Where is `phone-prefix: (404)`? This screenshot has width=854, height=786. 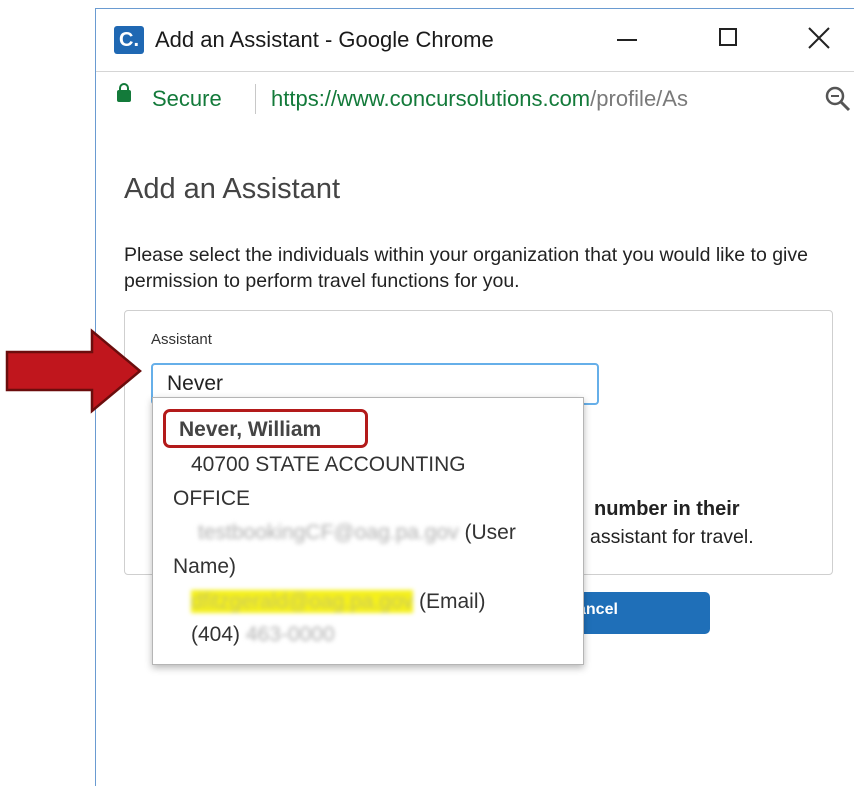
phone-prefix: (404) is located at coordinates (216, 634).